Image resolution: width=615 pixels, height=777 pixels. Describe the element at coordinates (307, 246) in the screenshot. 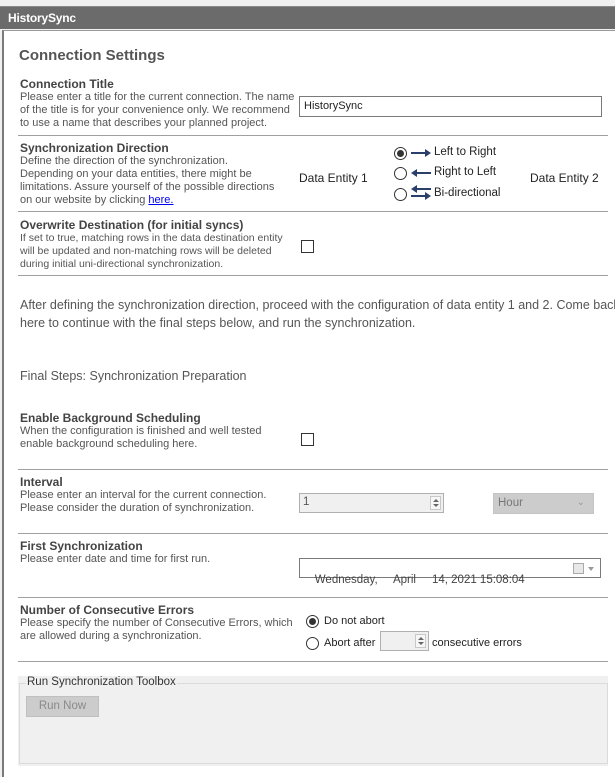

I see `overwrite-destination-checkbox` at that location.